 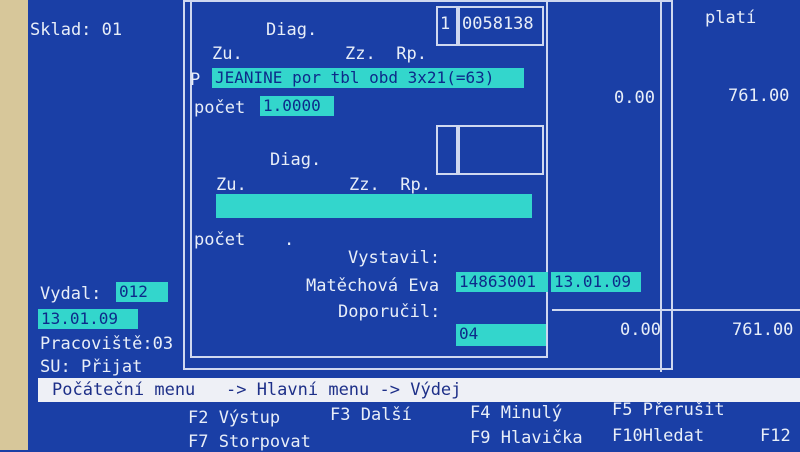 I want to click on row1-total: 761.00, so click(x=759, y=96).